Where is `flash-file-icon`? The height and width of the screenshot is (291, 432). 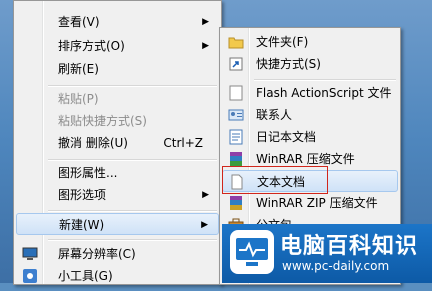 flash-file-icon is located at coordinates (236, 93).